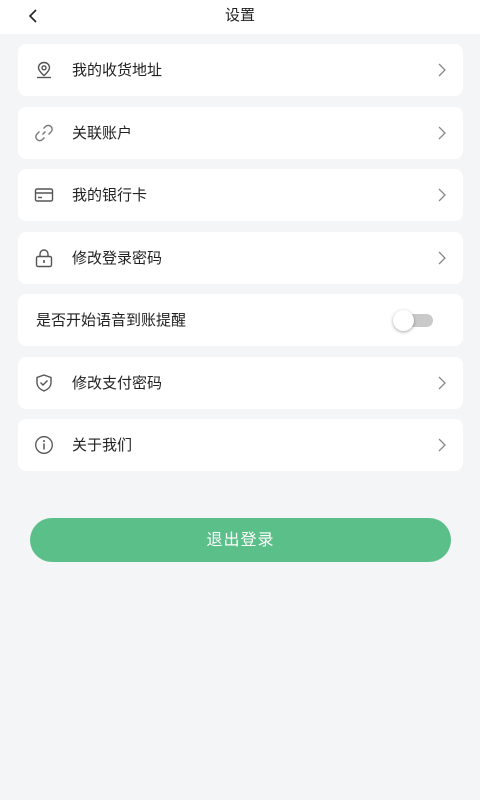 This screenshot has width=480, height=800. I want to click on logout-button: 退出登录, so click(240, 540).